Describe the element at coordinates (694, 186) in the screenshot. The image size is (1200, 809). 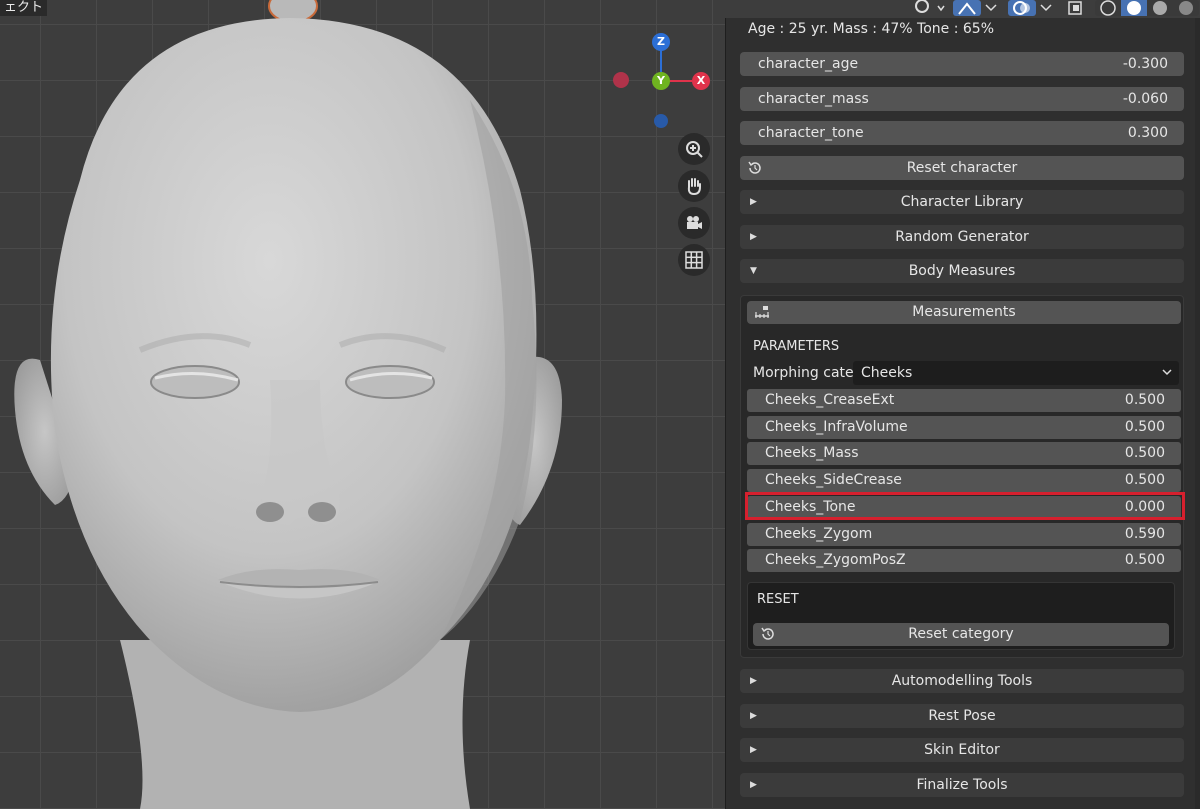
I see `hand-pan-icon` at that location.